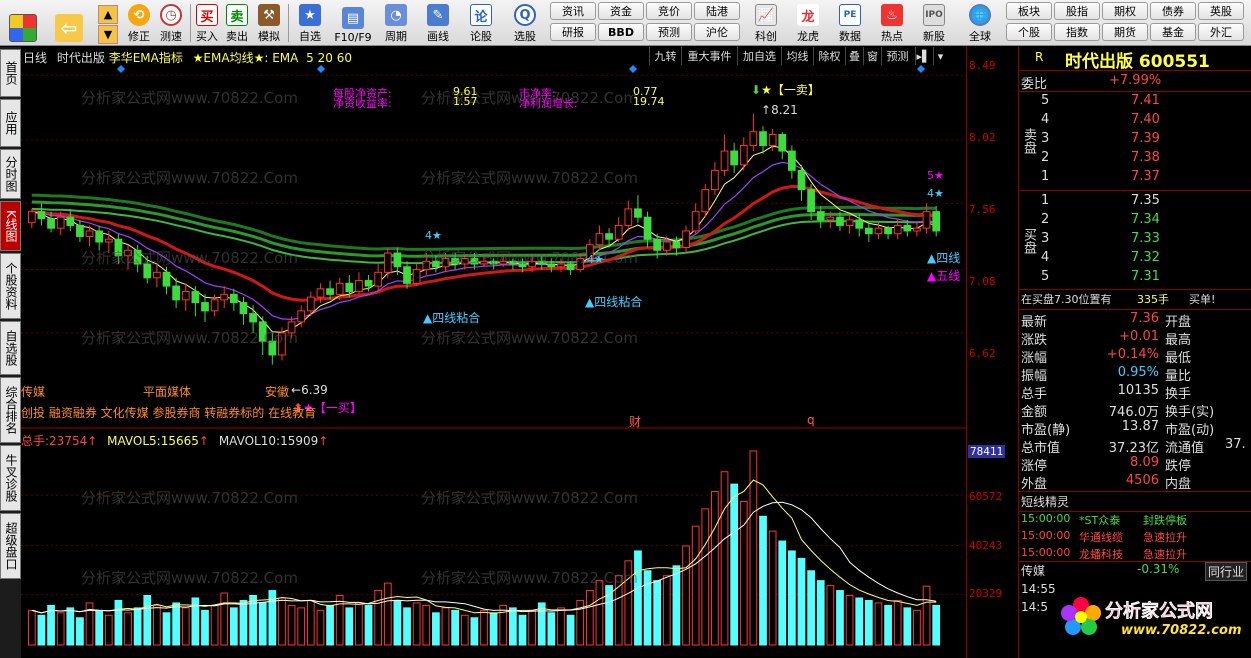  What do you see at coordinates (1135, 240) in the screenshot?
I see `bid-3: 3 7.33` at bounding box center [1135, 240].